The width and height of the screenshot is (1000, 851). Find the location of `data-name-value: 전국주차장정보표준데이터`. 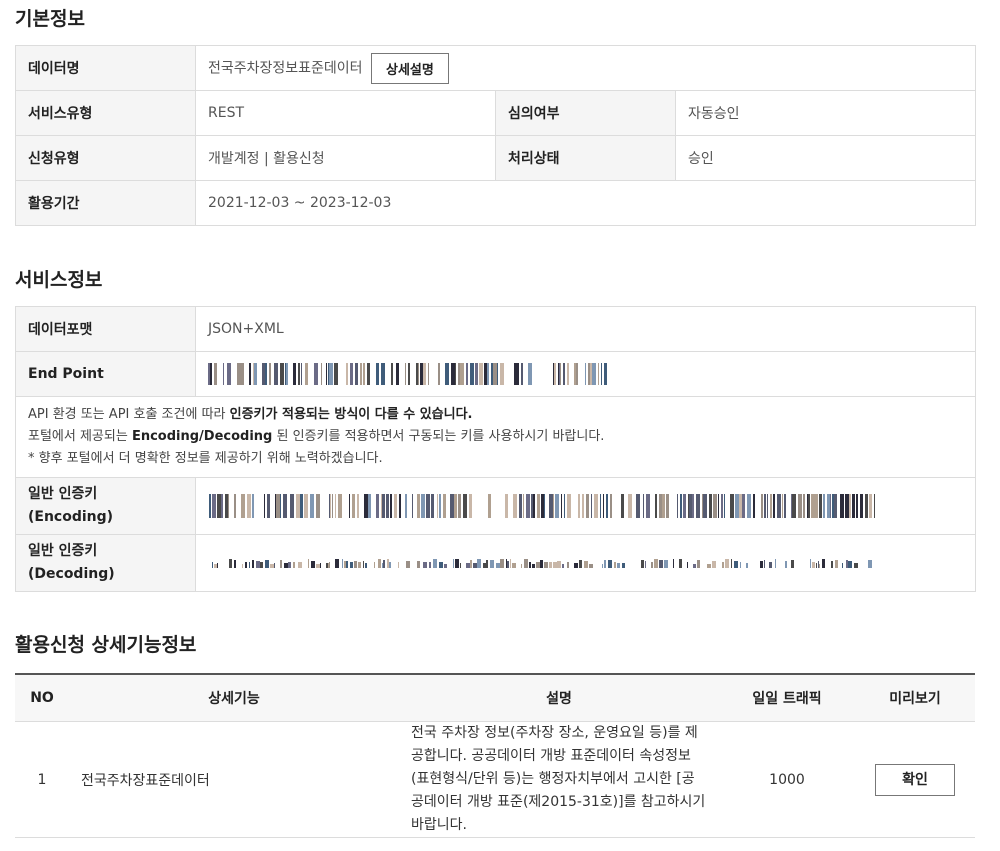

data-name-value: 전국주차장정보표준데이터 is located at coordinates (285, 68).